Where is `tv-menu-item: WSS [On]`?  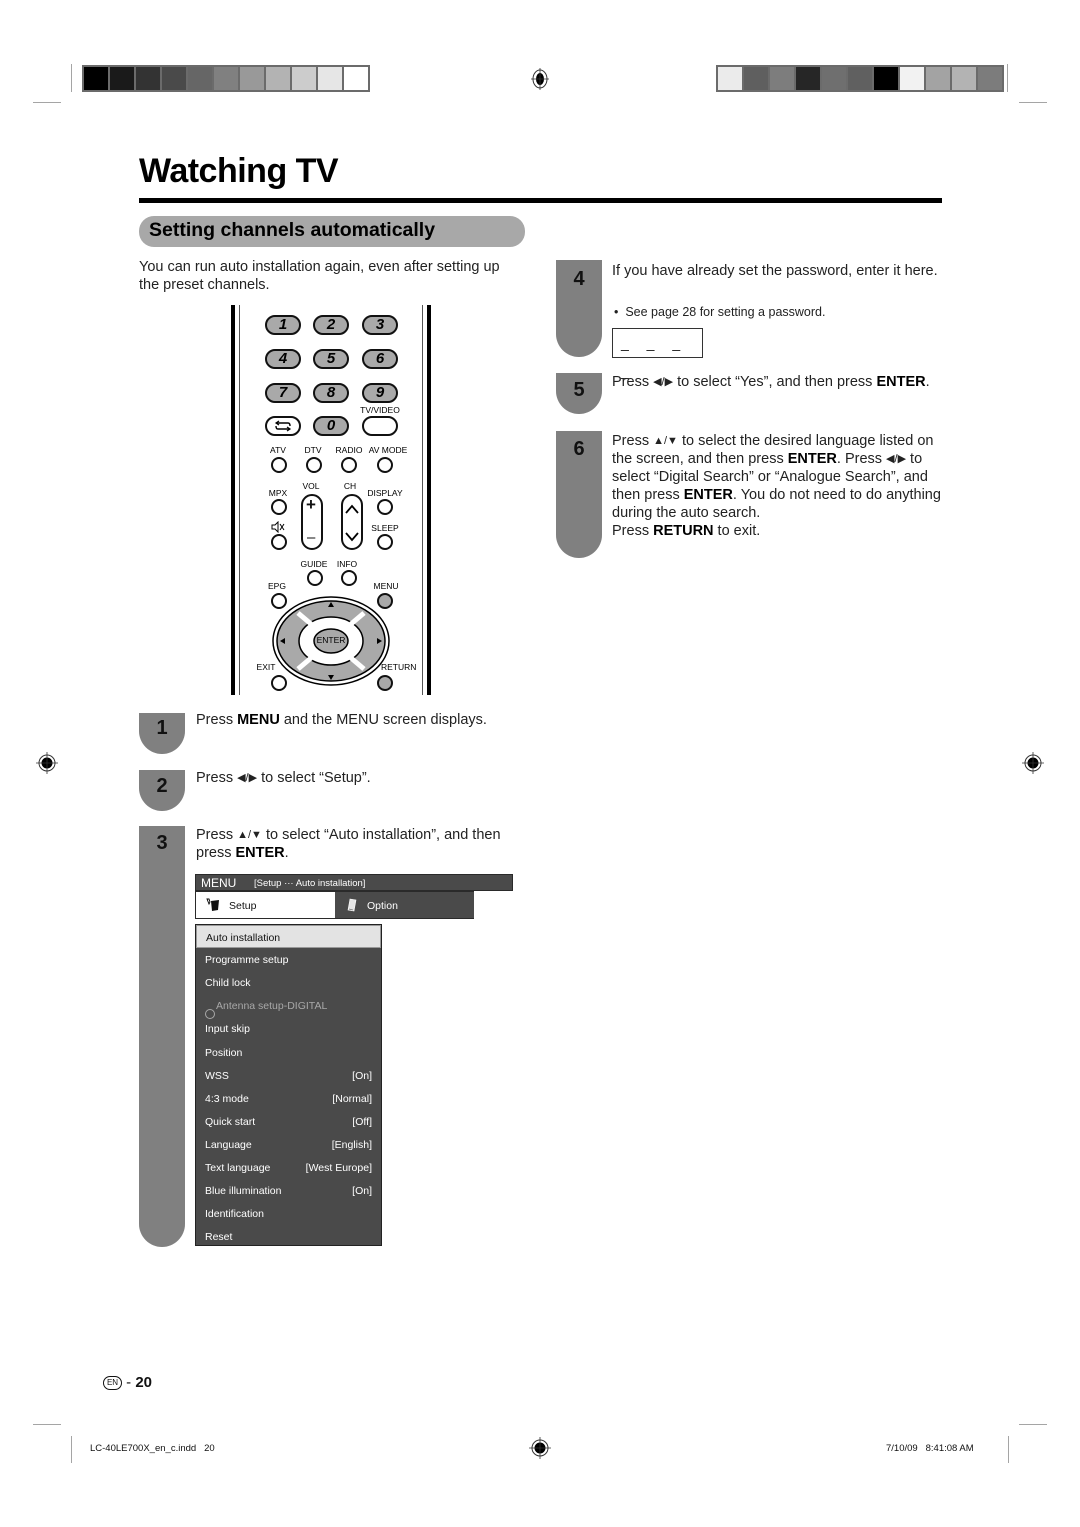
tv-menu-item: WSS [On] is located at coordinates (288, 1075).